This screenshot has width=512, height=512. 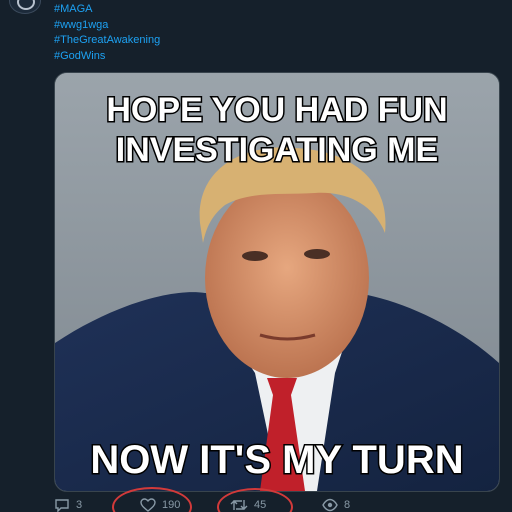 What do you see at coordinates (287, 278) in the screenshot?
I see `face` at bounding box center [287, 278].